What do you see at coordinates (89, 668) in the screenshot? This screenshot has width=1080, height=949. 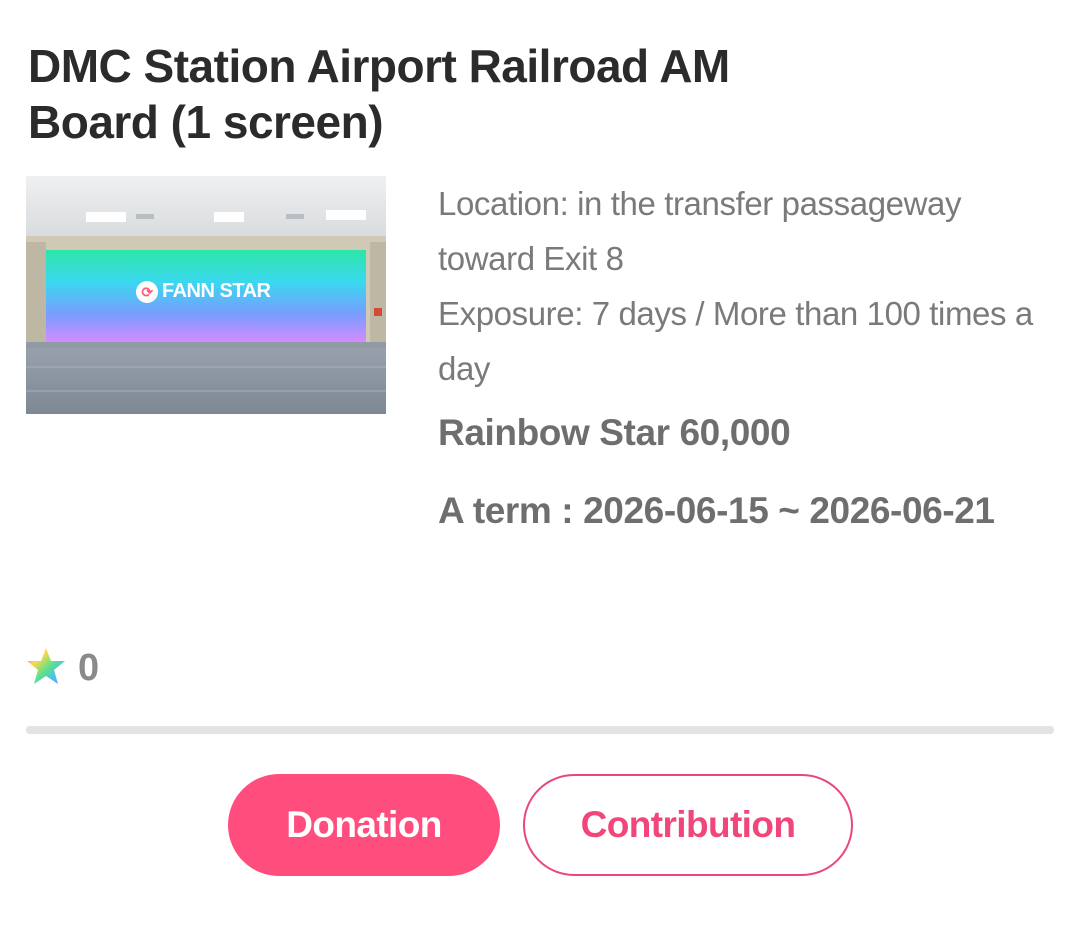 I see `star-count: 0` at bounding box center [89, 668].